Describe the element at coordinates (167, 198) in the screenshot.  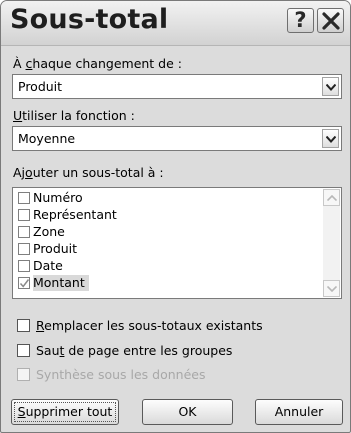
I see `list-item-numero: Numéro` at that location.